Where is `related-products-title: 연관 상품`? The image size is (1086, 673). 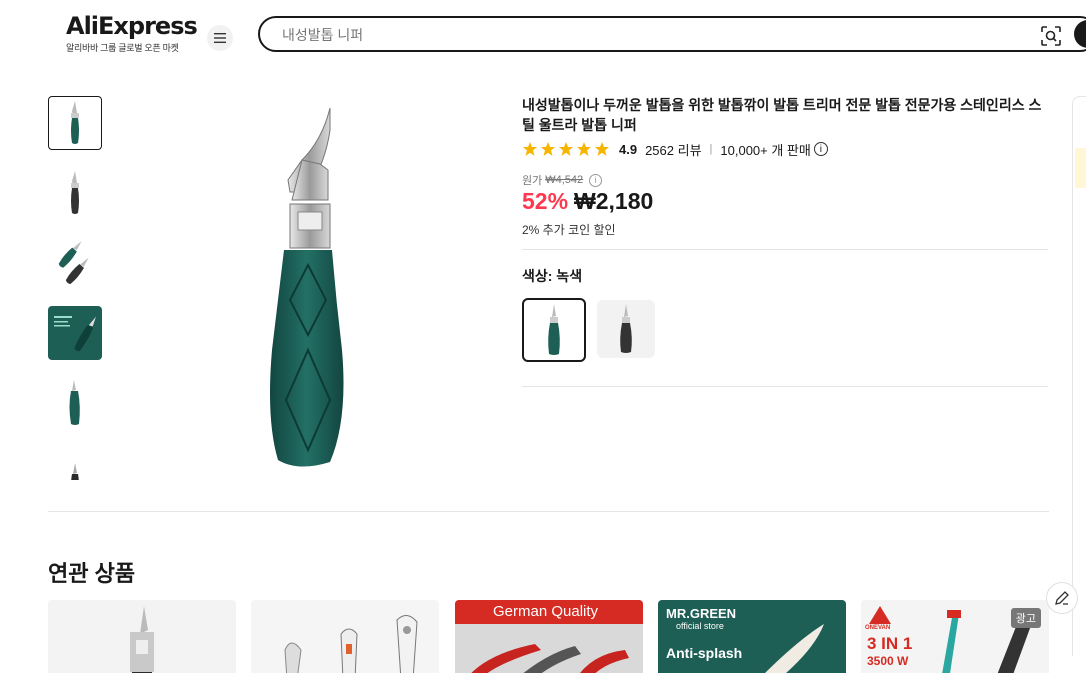
related-products-title: 연관 상품 is located at coordinates (92, 573).